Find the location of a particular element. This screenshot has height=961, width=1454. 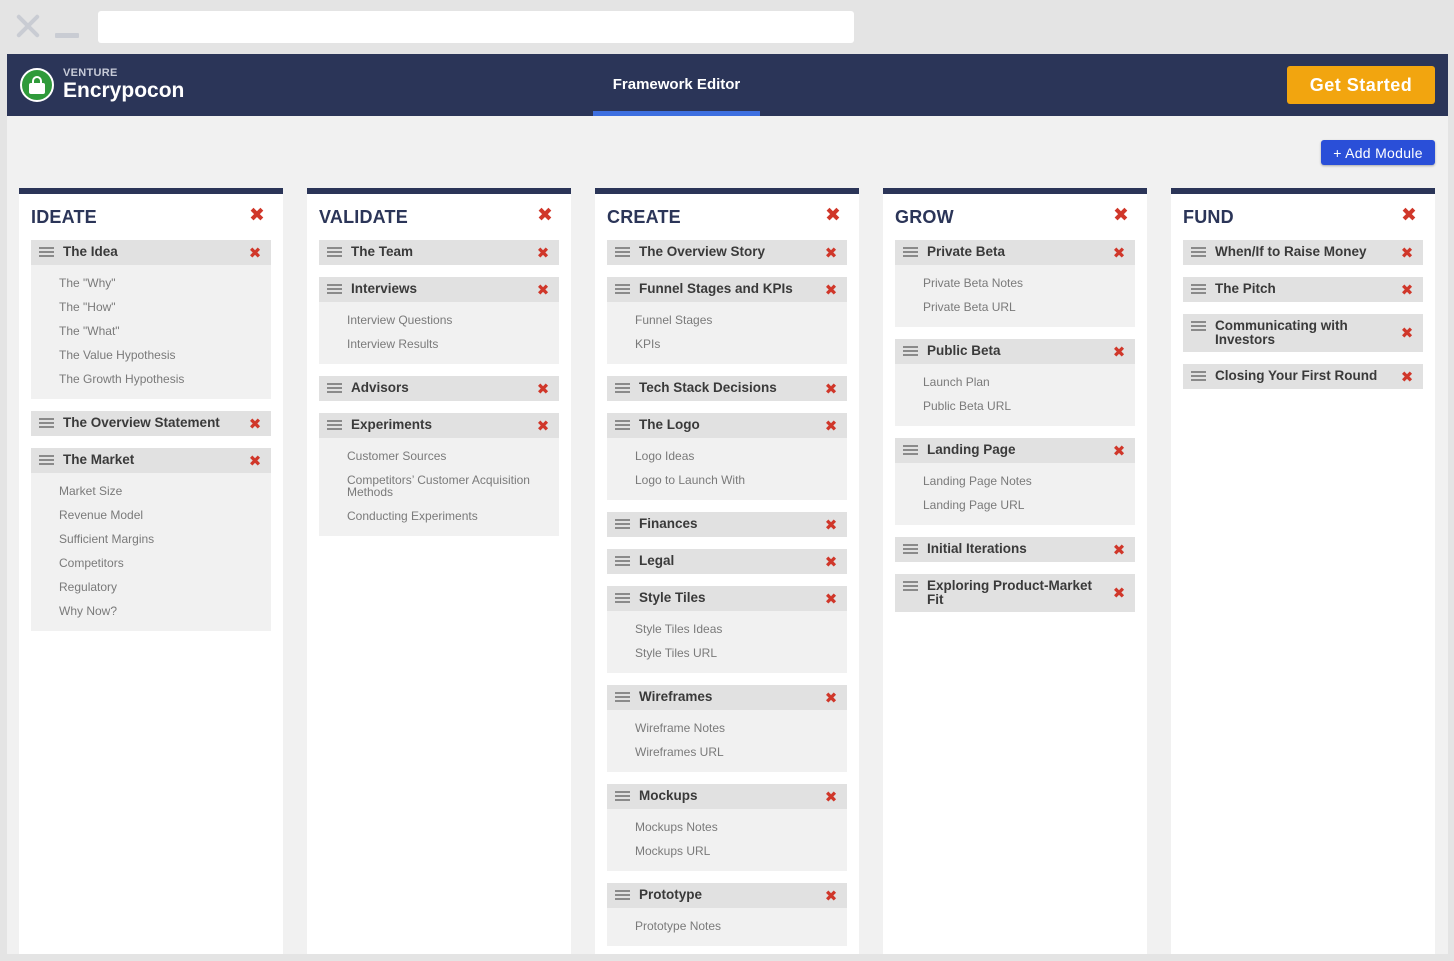

module-header: Interviews ✖ is located at coordinates (439, 289).